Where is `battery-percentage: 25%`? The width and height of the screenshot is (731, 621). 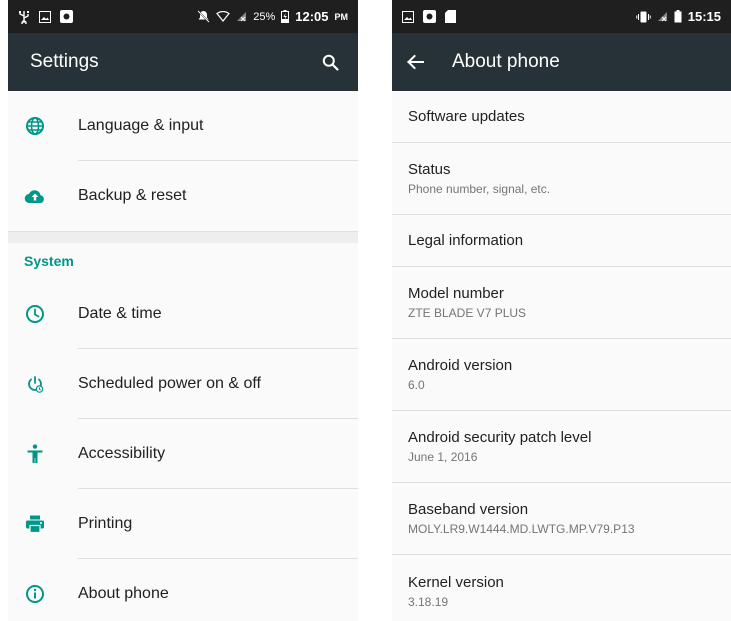
battery-percentage: 25% is located at coordinates (264, 16).